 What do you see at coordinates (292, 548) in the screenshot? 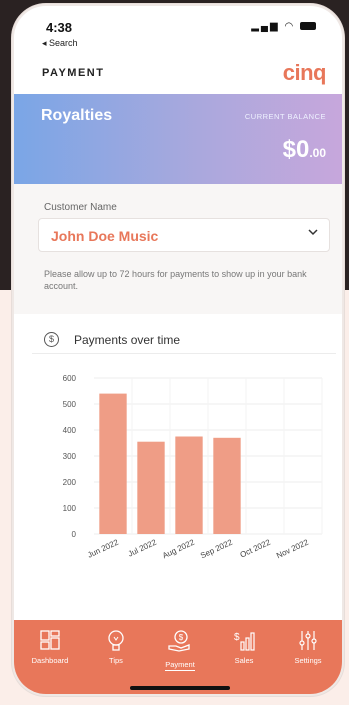
I see `x-tick-label: Nov 2022` at bounding box center [292, 548].